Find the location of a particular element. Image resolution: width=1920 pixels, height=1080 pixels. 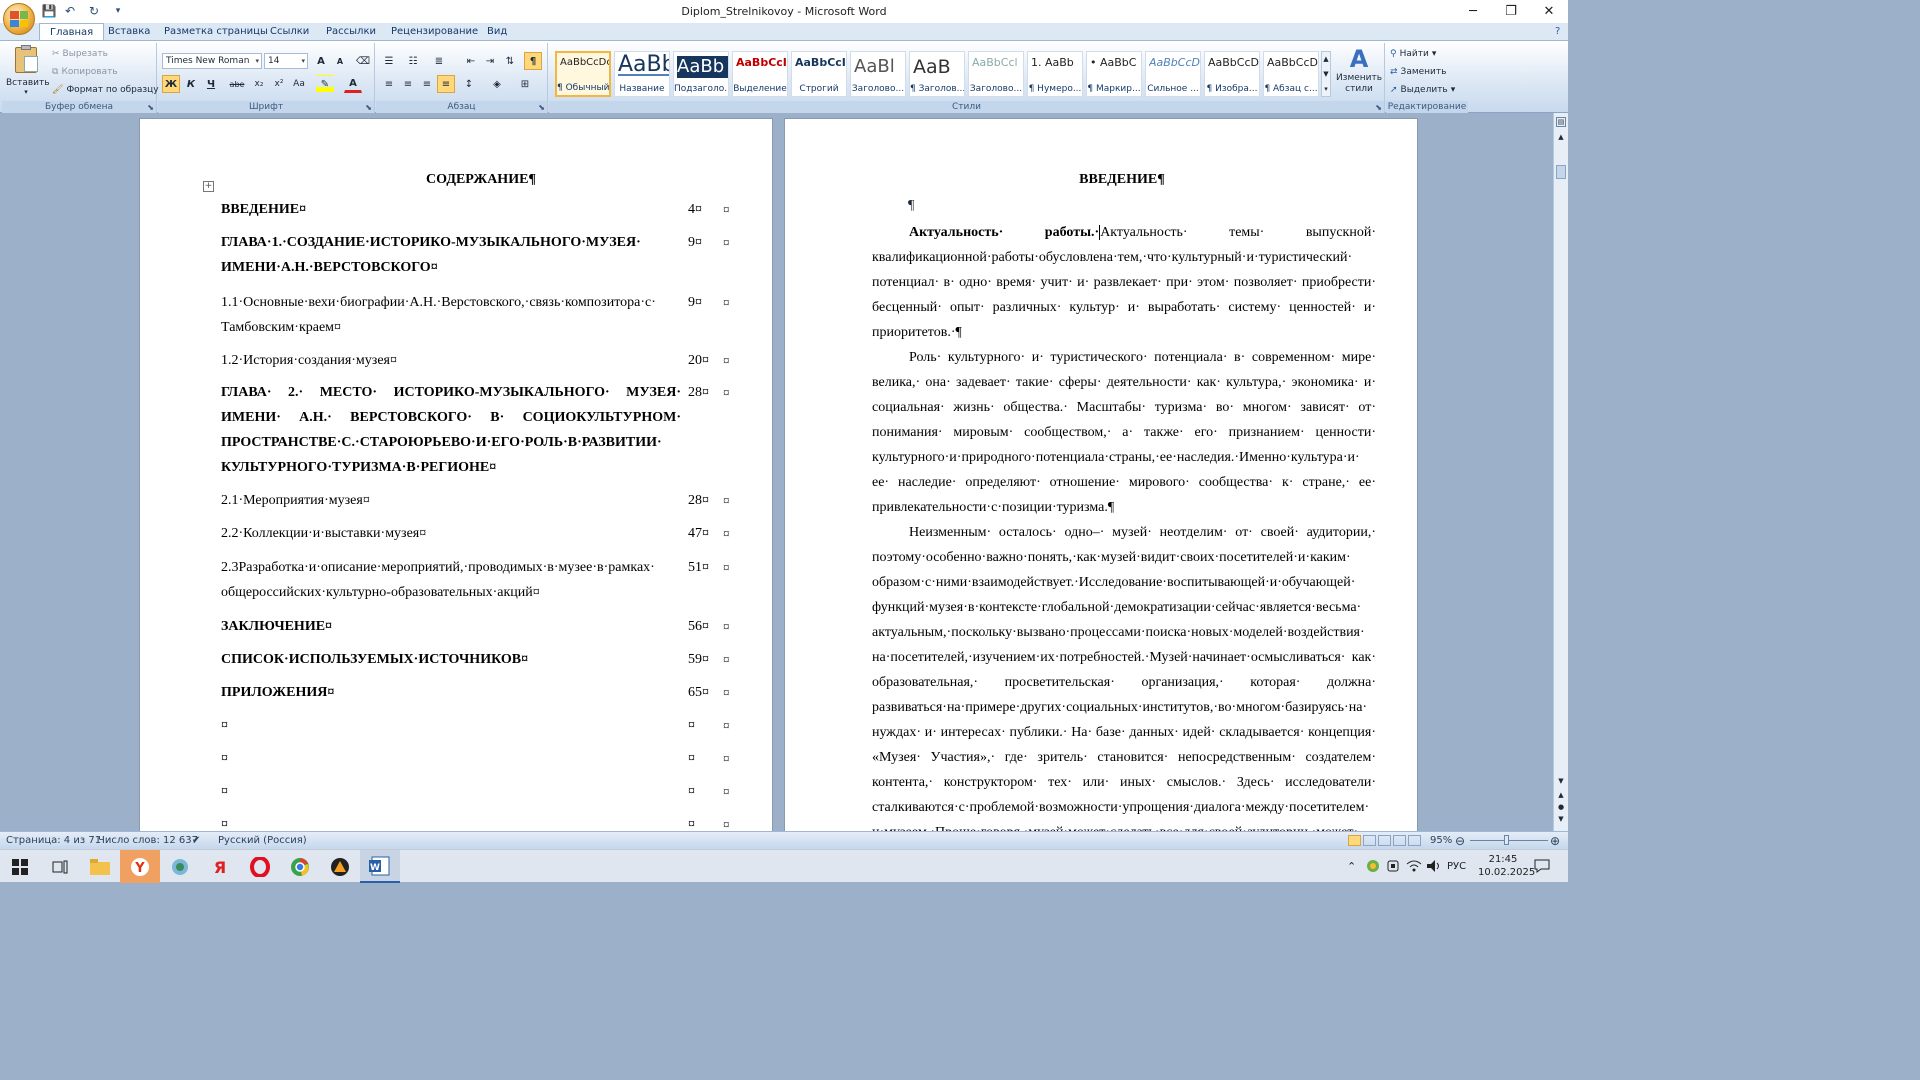

tab-home: Главная is located at coordinates (72, 31).